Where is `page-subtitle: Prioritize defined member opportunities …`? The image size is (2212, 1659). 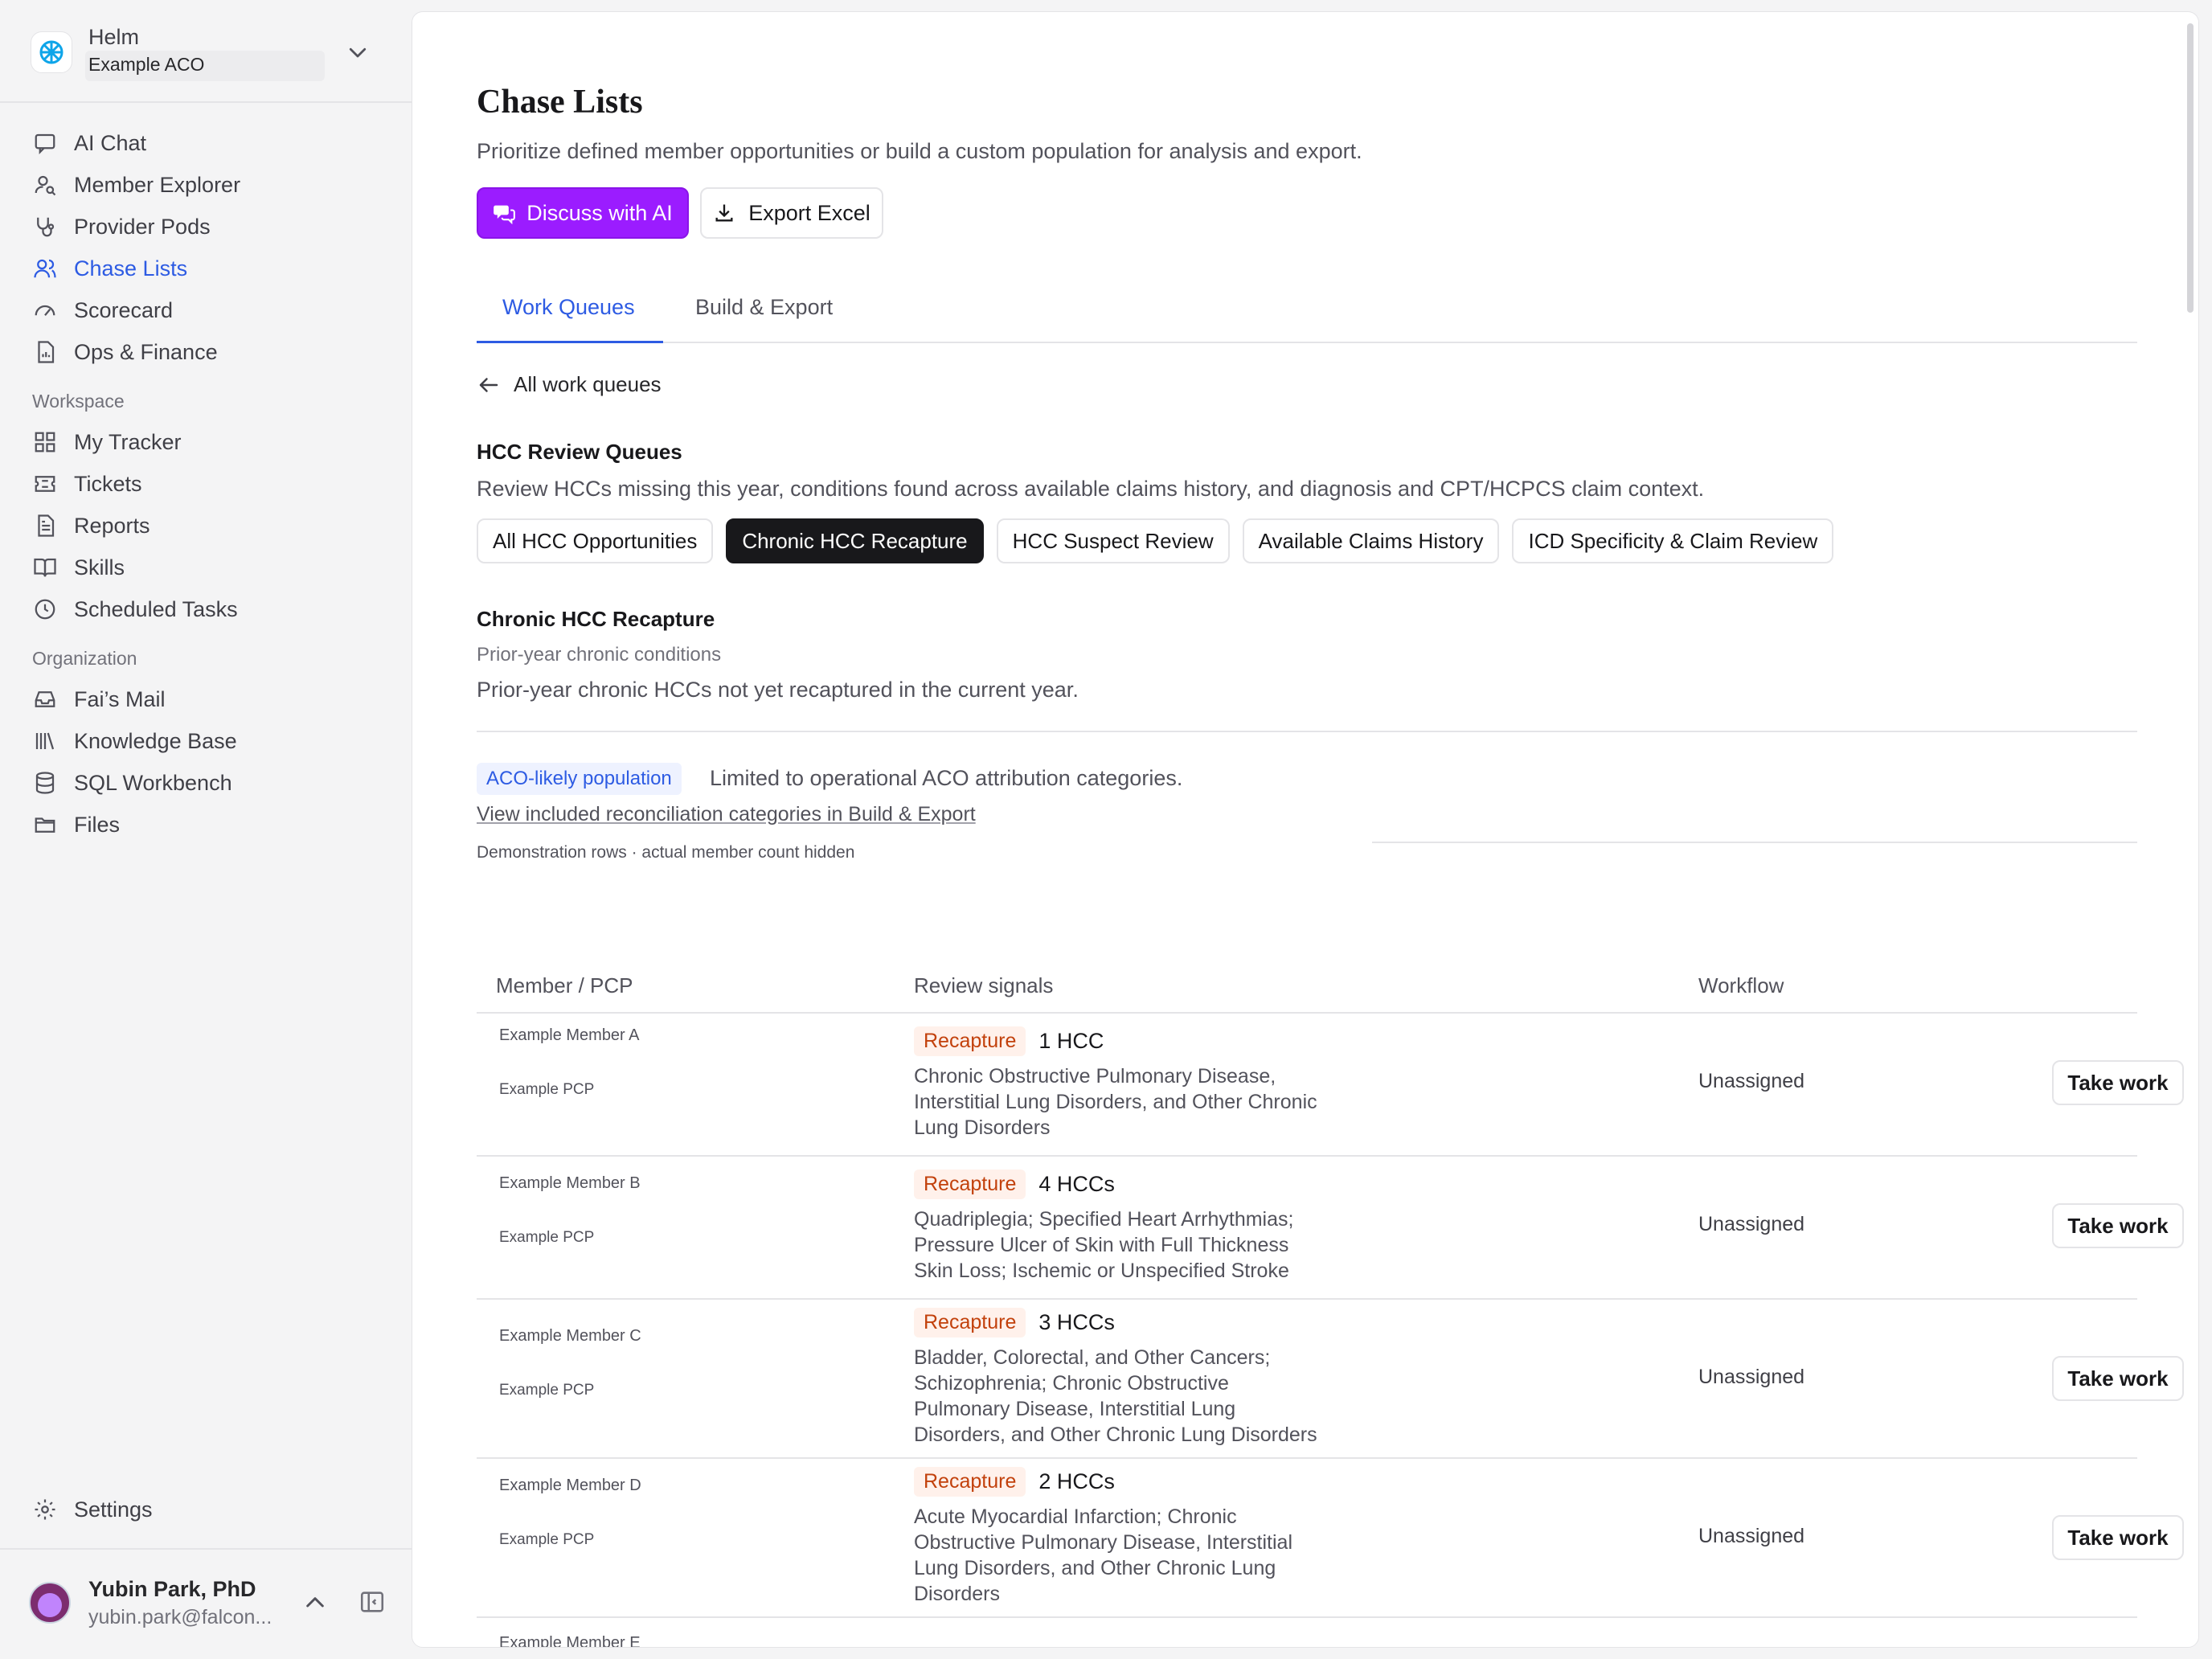
page-subtitle: Prioritize defined member opportunities … is located at coordinates (919, 151).